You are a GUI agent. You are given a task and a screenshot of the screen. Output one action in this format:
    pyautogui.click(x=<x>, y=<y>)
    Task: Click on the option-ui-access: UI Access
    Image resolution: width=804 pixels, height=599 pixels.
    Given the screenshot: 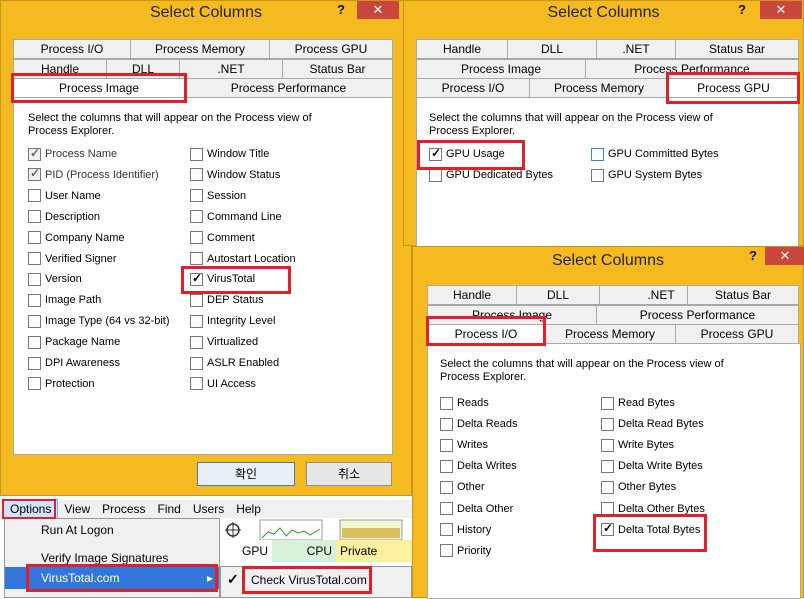 What is the action you would take?
    pyautogui.click(x=223, y=384)
    